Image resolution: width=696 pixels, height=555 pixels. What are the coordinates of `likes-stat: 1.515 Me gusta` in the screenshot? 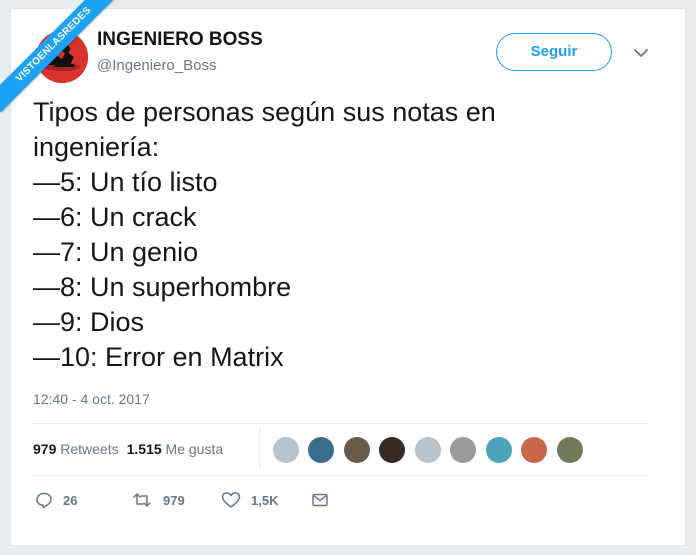 It's located at (175, 449).